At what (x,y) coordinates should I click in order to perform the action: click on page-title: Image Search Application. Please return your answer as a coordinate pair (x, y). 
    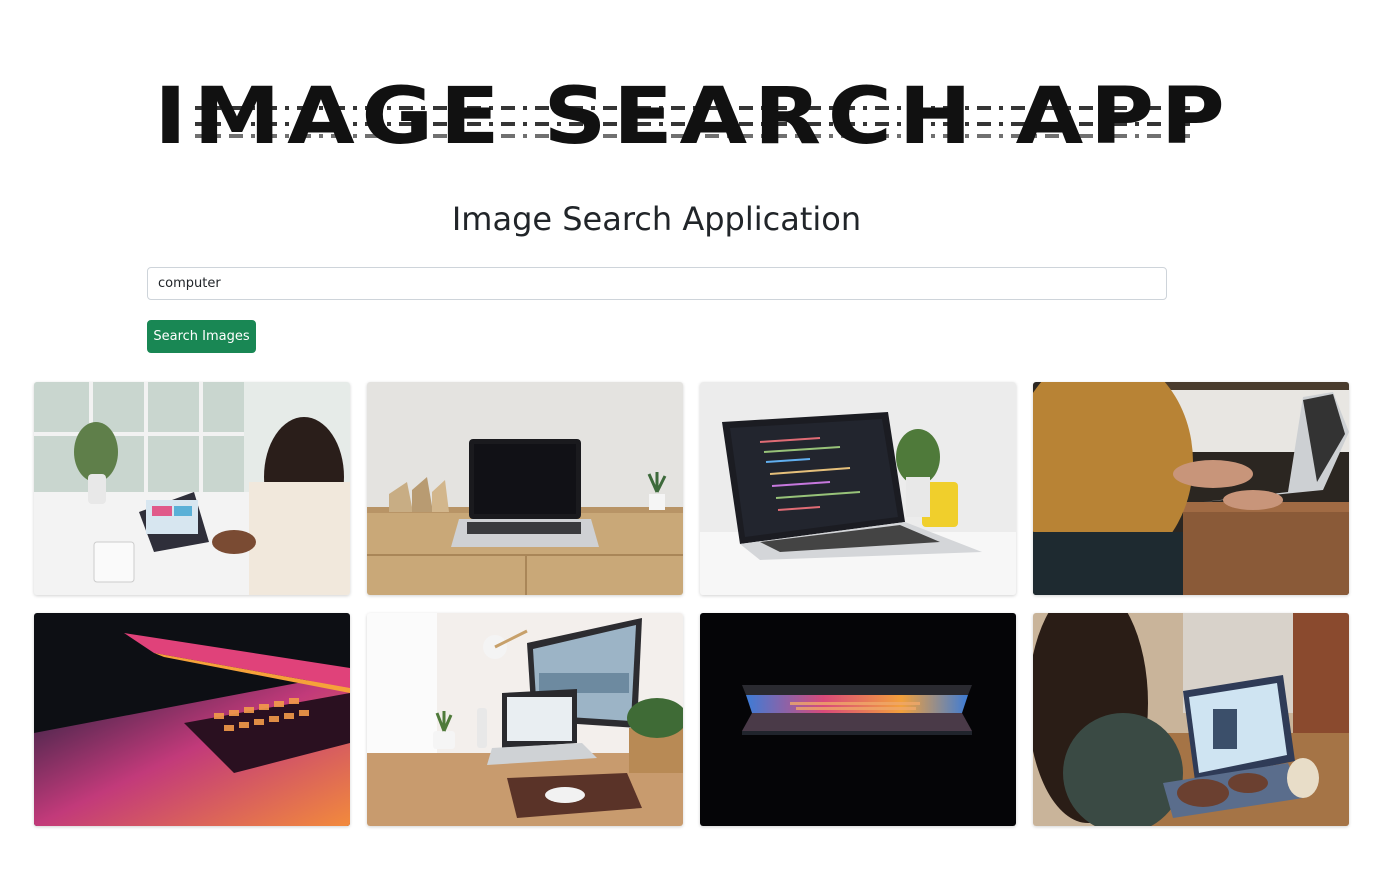
    Looking at the image, I should click on (656, 219).